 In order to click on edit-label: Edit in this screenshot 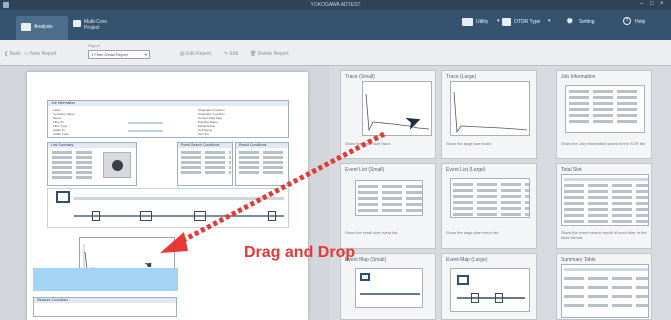, I will do `click(234, 54)`.